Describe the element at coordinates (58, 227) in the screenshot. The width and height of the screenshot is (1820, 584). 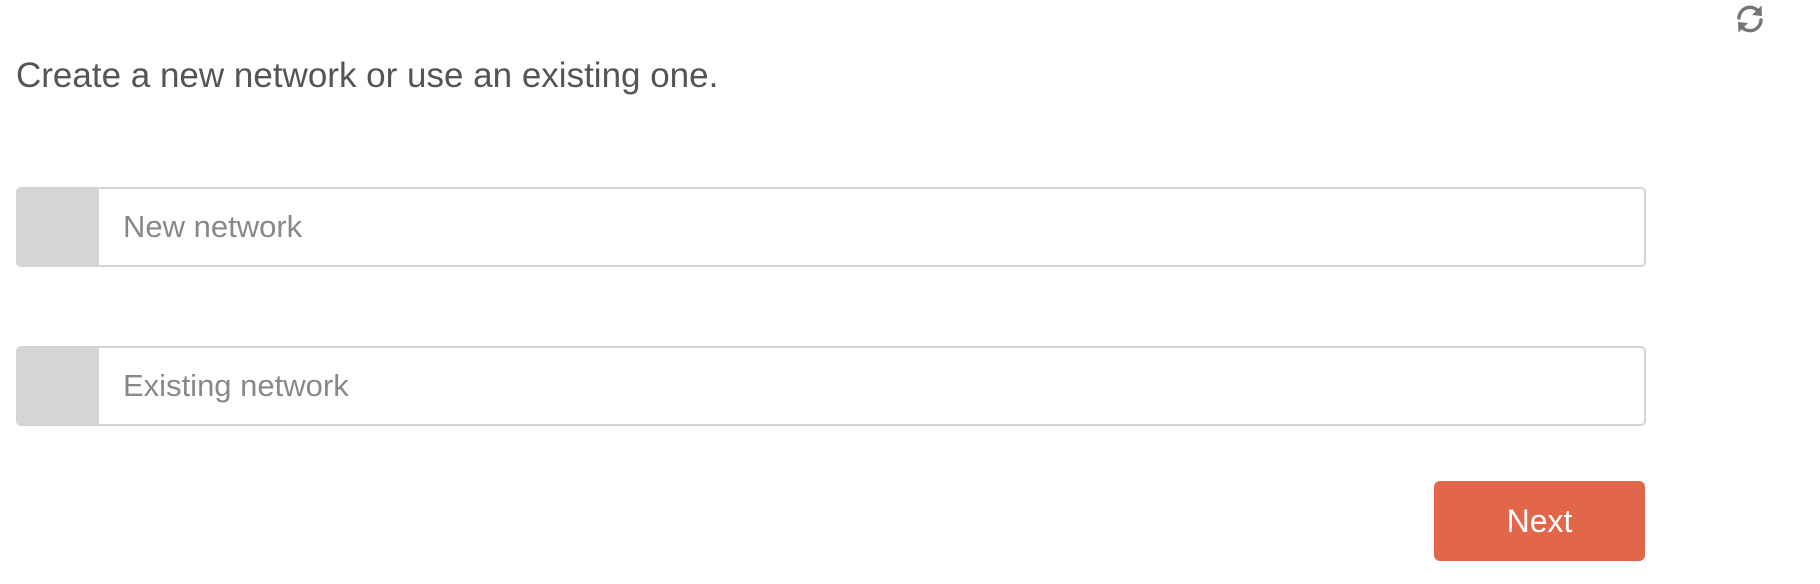
I see `new-network-selector` at that location.